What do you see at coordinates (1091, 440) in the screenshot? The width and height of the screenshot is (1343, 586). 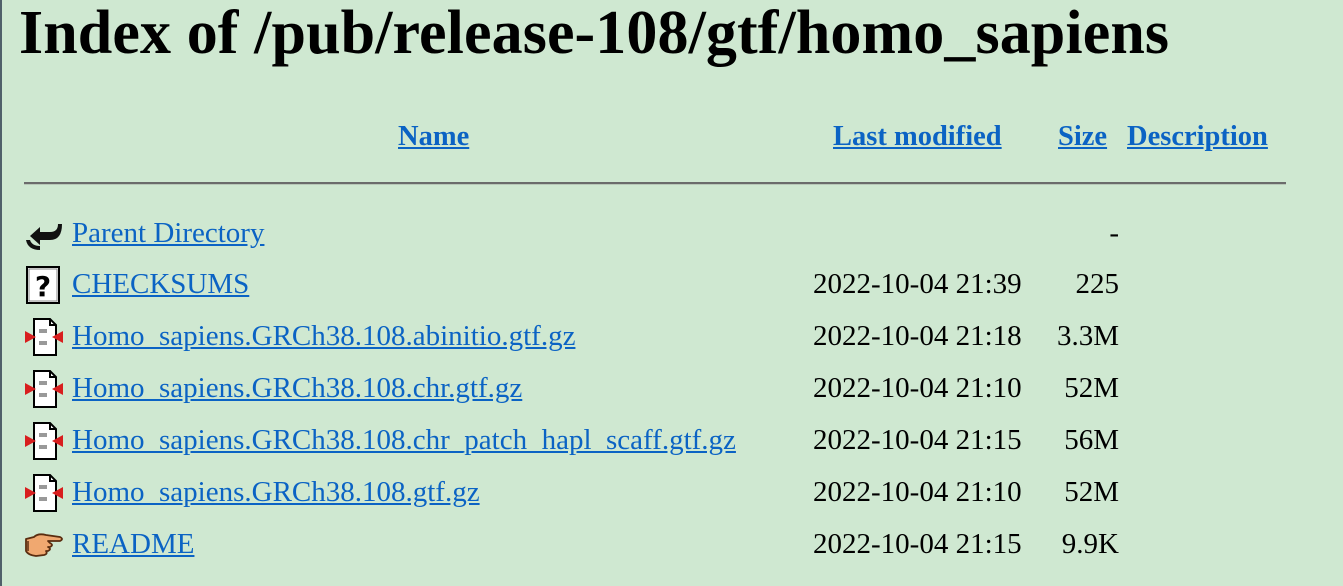 I see `file-size: 56M` at bounding box center [1091, 440].